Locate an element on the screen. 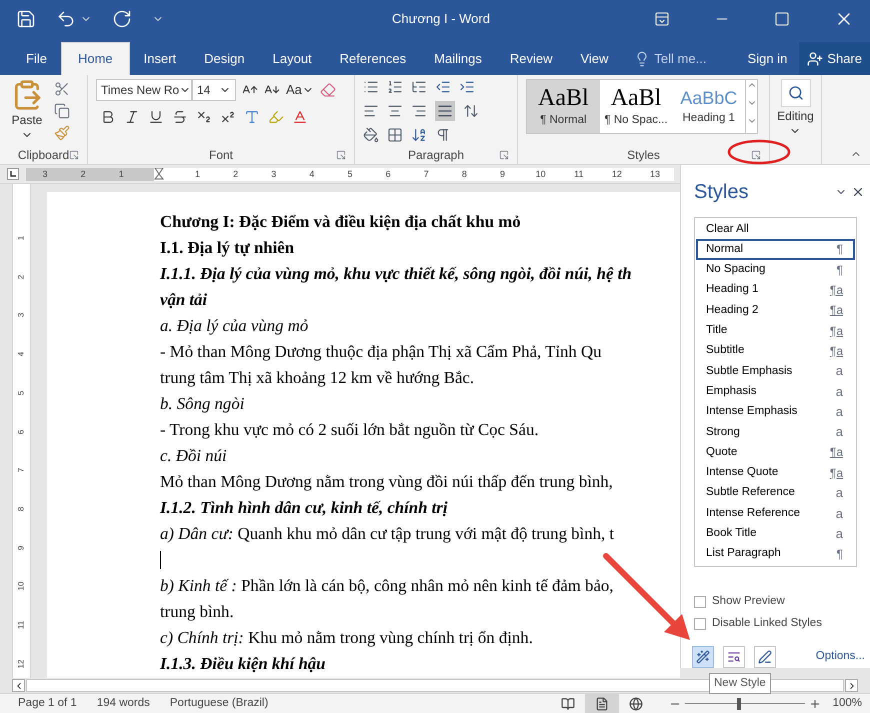 The height and width of the screenshot is (713, 870). change-case-button: Aa is located at coordinates (300, 90).